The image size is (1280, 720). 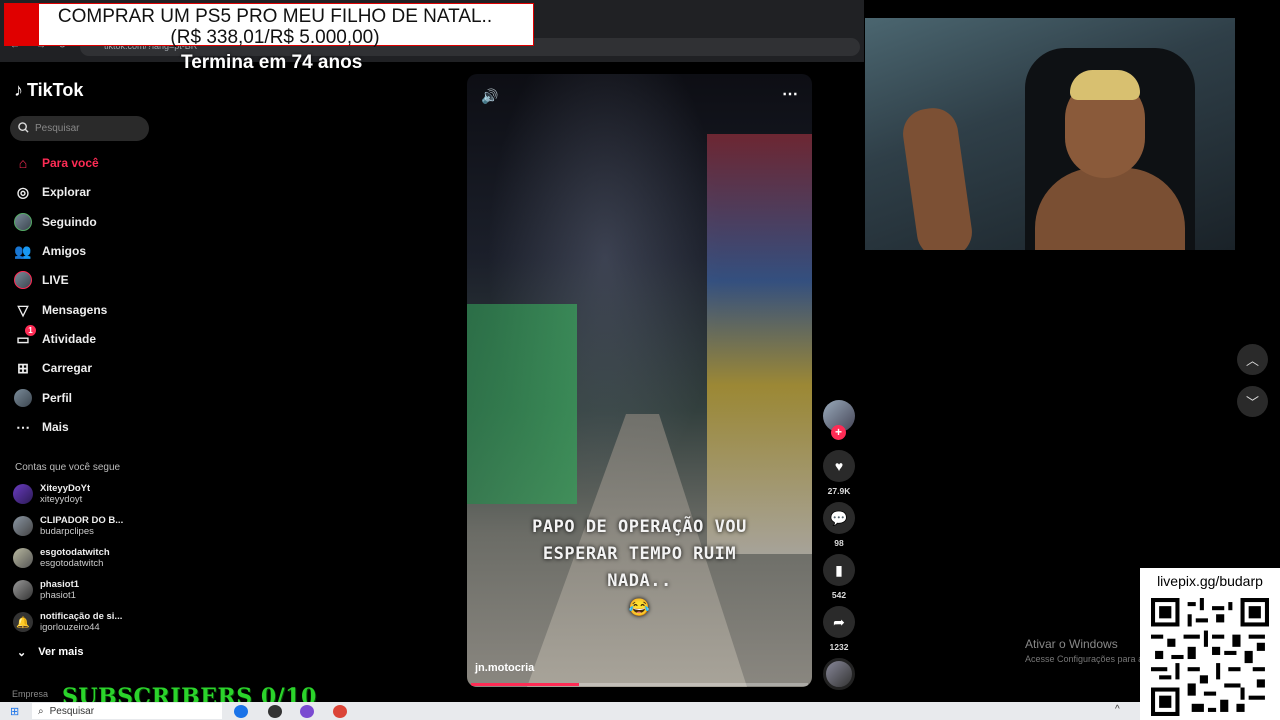 I want to click on following-account: 🔔 notificação de si... igorlouzeiro44, so click(x=83, y=622).